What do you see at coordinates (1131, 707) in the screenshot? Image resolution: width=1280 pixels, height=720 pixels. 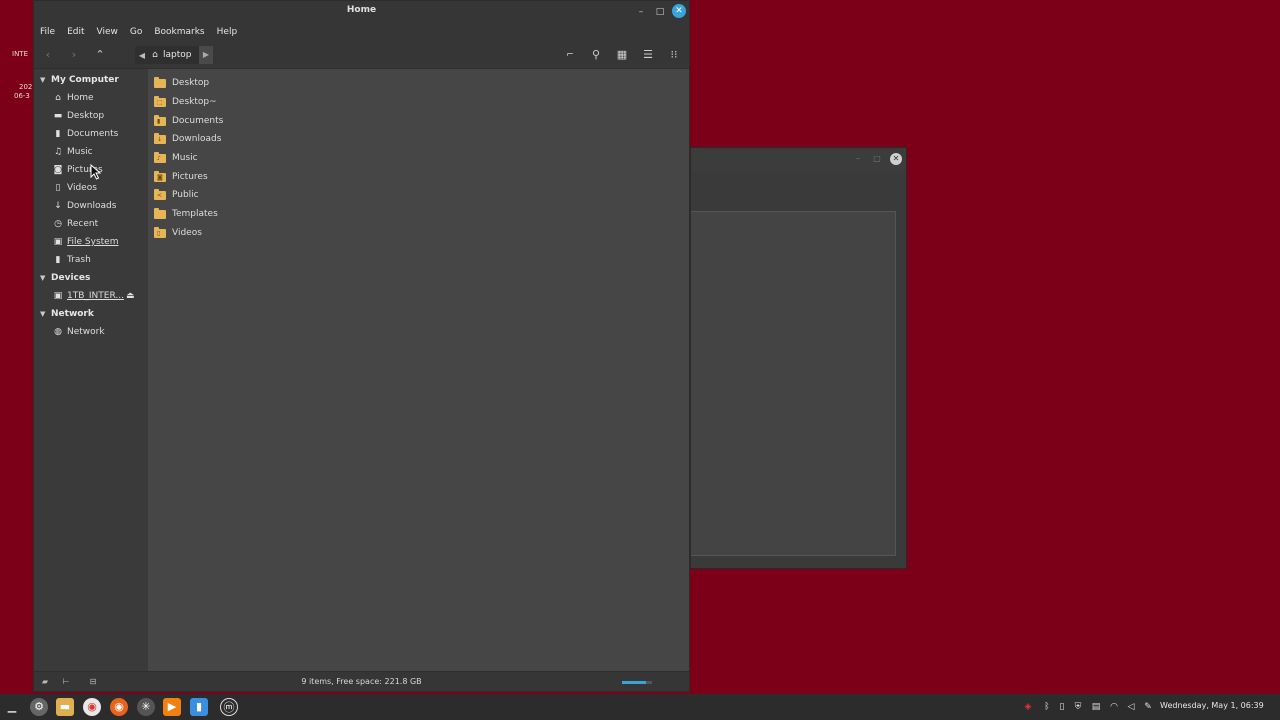 I see `volume-icon: ◁` at bounding box center [1131, 707].